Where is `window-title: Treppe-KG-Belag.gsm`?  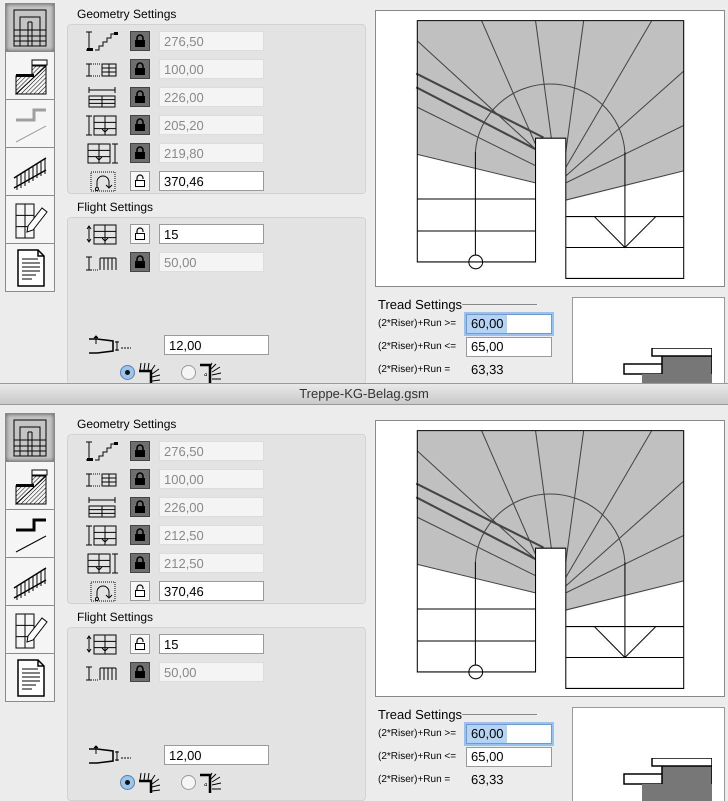
window-title: Treppe-KG-Belag.gsm is located at coordinates (364, 394).